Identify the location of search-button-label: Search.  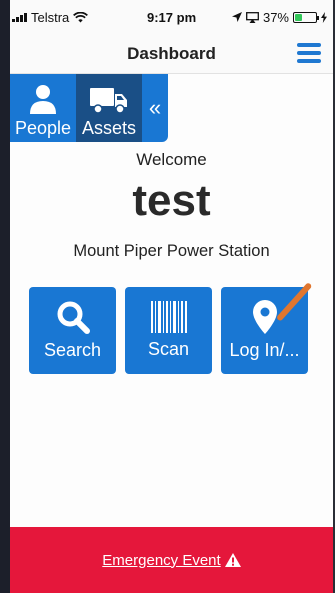
(72, 350).